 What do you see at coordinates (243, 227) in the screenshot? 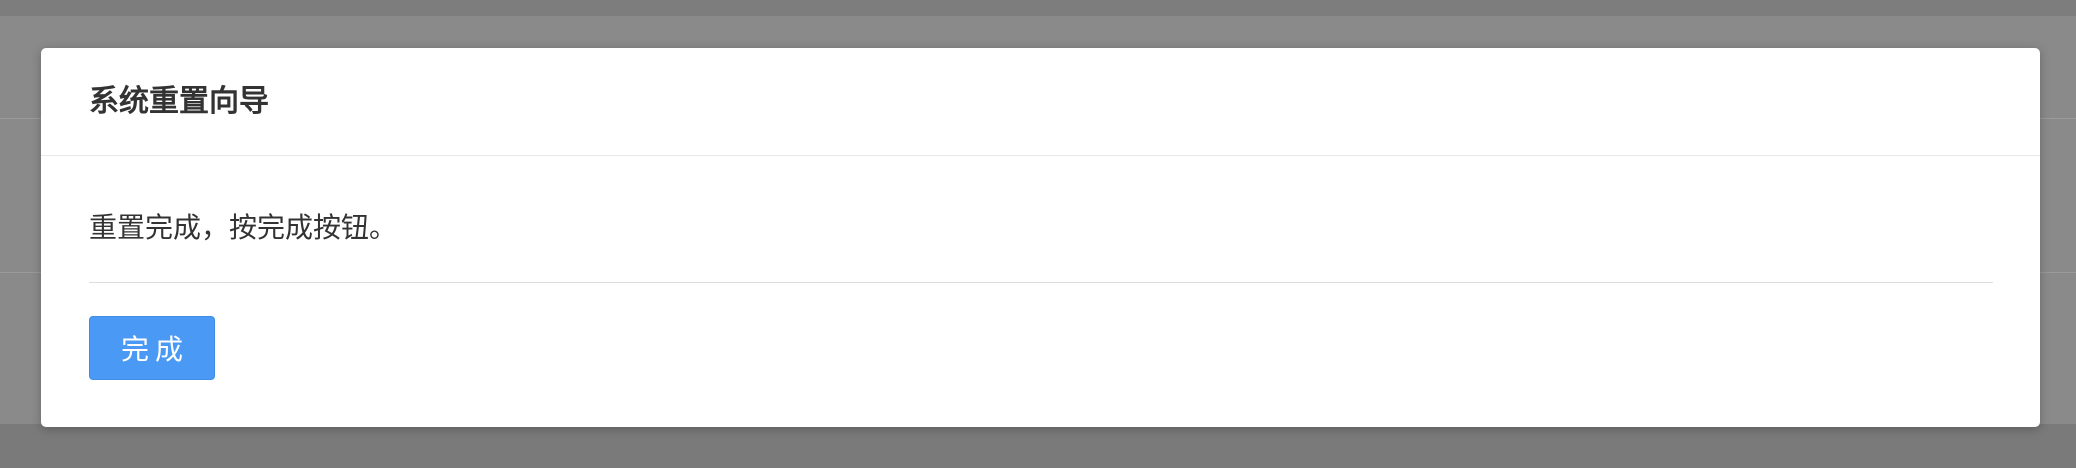
I see `dialog-message: 重置完成，按完成按钮。` at bounding box center [243, 227].